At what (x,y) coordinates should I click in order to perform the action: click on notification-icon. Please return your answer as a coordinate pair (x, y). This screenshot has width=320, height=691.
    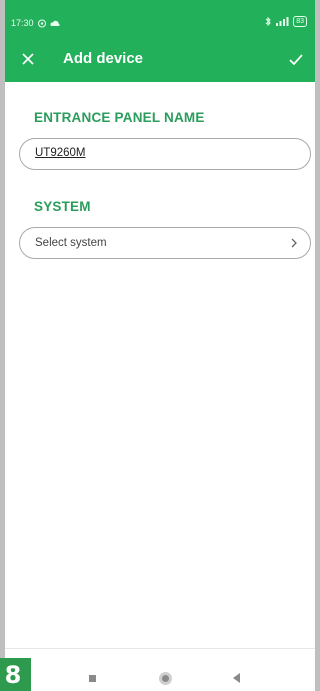
    Looking at the image, I should click on (41, 23).